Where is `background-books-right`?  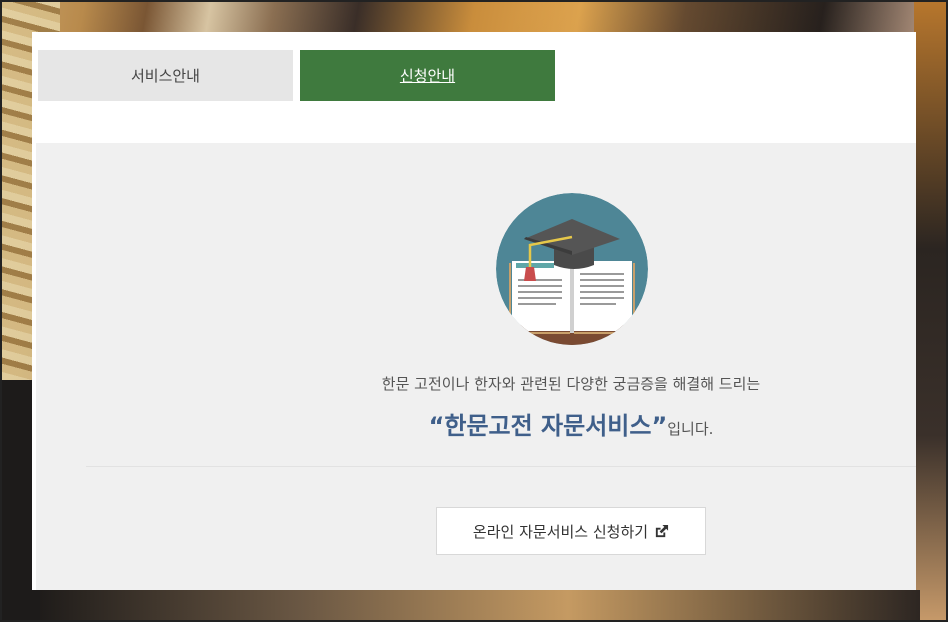 background-books-right is located at coordinates (931, 311).